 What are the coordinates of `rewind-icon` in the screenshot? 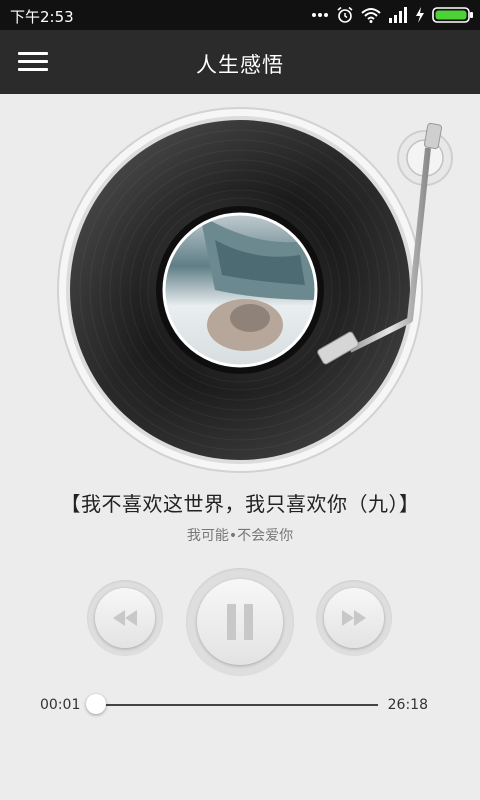 It's located at (125, 618).